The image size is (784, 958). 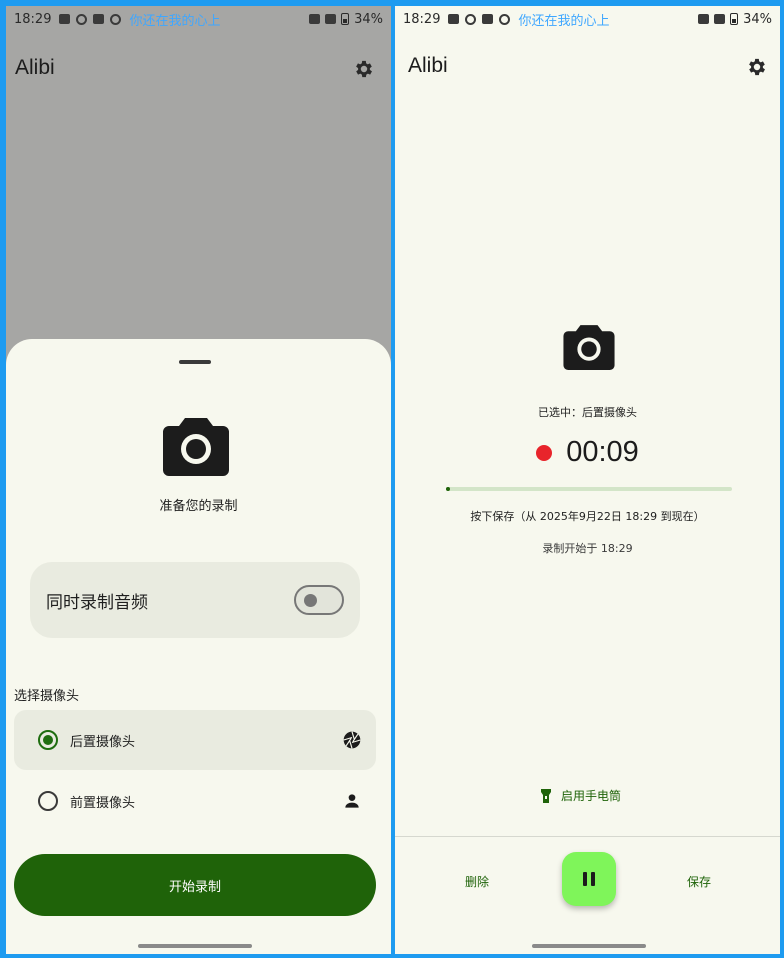 I want to click on recording-controls-bar: 删除 保存, so click(x=587, y=895).